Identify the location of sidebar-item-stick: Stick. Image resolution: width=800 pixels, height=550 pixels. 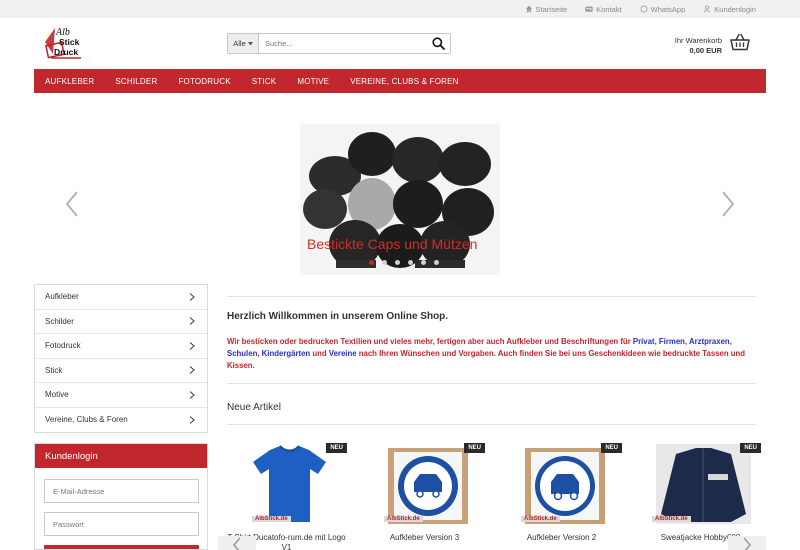
(121, 371).